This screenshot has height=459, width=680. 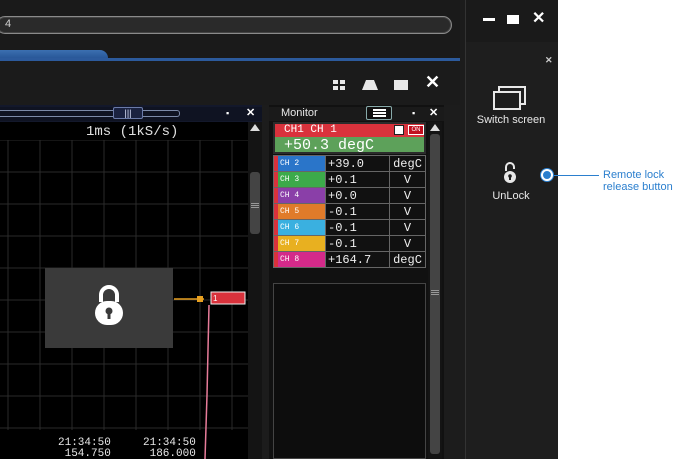 I want to click on channel-value: +39.0, so click(x=357, y=163).